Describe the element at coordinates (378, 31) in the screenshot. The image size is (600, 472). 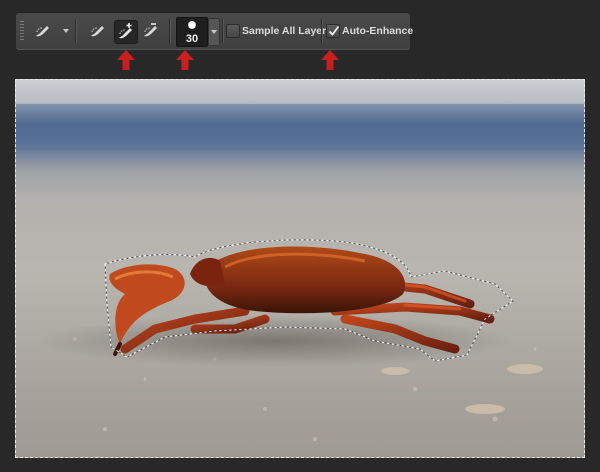
I see `auto-enhance-label: Auto-Enhance` at that location.